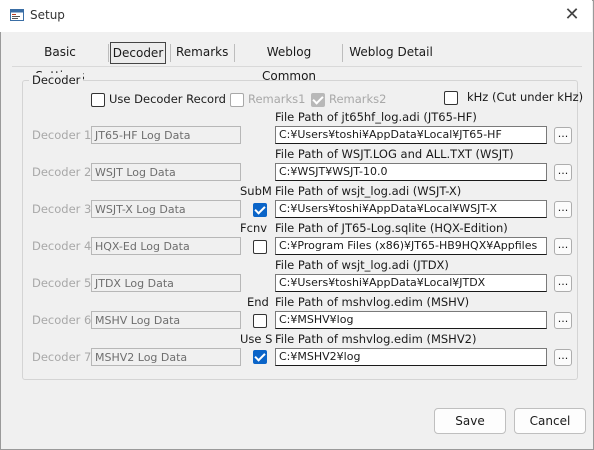  I want to click on khz-checkbox, so click(451, 98).